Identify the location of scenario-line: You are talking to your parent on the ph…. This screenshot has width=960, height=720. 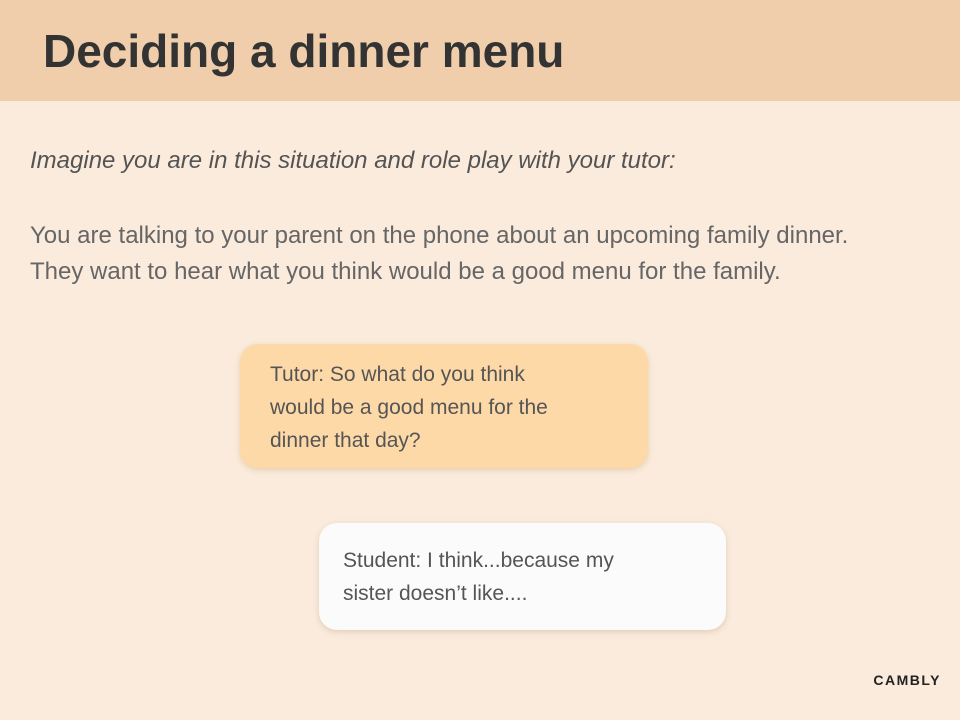
(439, 235).